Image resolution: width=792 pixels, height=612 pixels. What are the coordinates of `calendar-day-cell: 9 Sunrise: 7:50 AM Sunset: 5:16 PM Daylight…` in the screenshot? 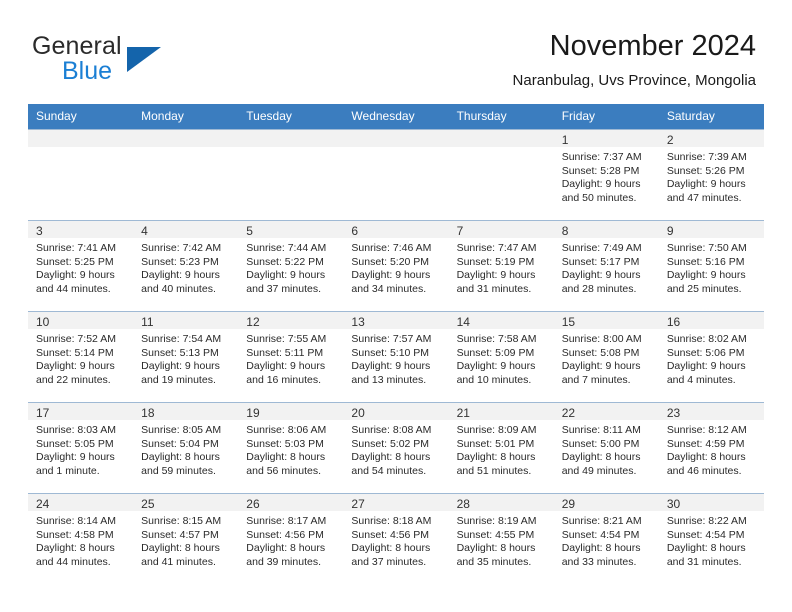 It's located at (711, 266).